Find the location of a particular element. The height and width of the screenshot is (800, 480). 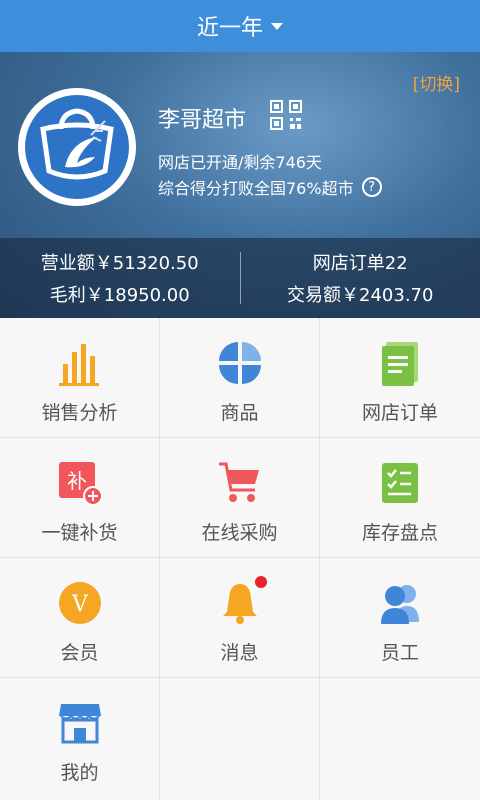

staff-icon is located at coordinates (400, 603).